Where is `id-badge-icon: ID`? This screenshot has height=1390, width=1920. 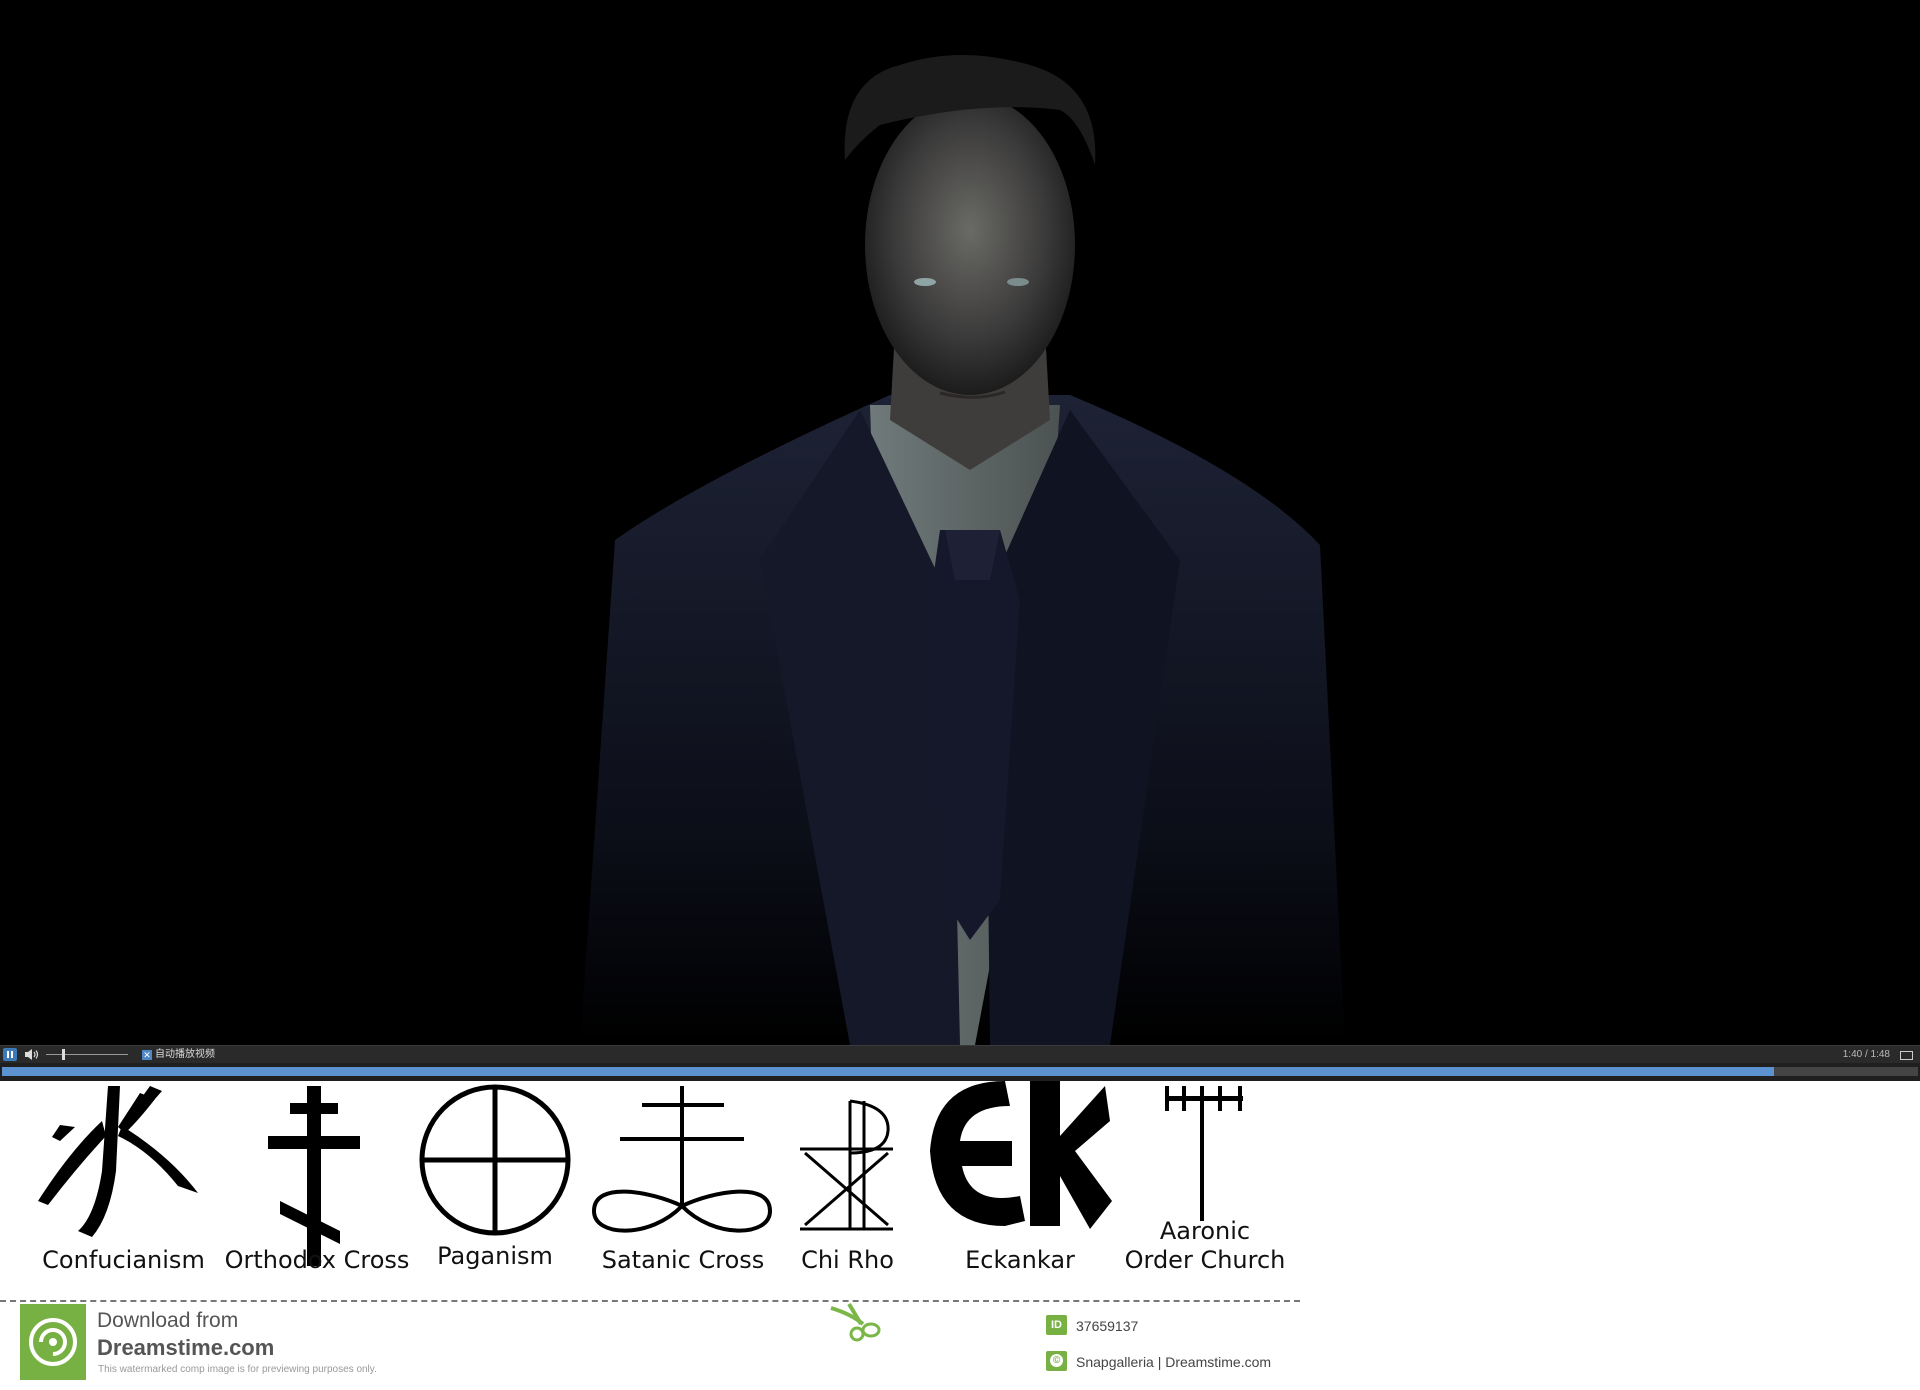
id-badge-icon: ID is located at coordinates (1056, 1325).